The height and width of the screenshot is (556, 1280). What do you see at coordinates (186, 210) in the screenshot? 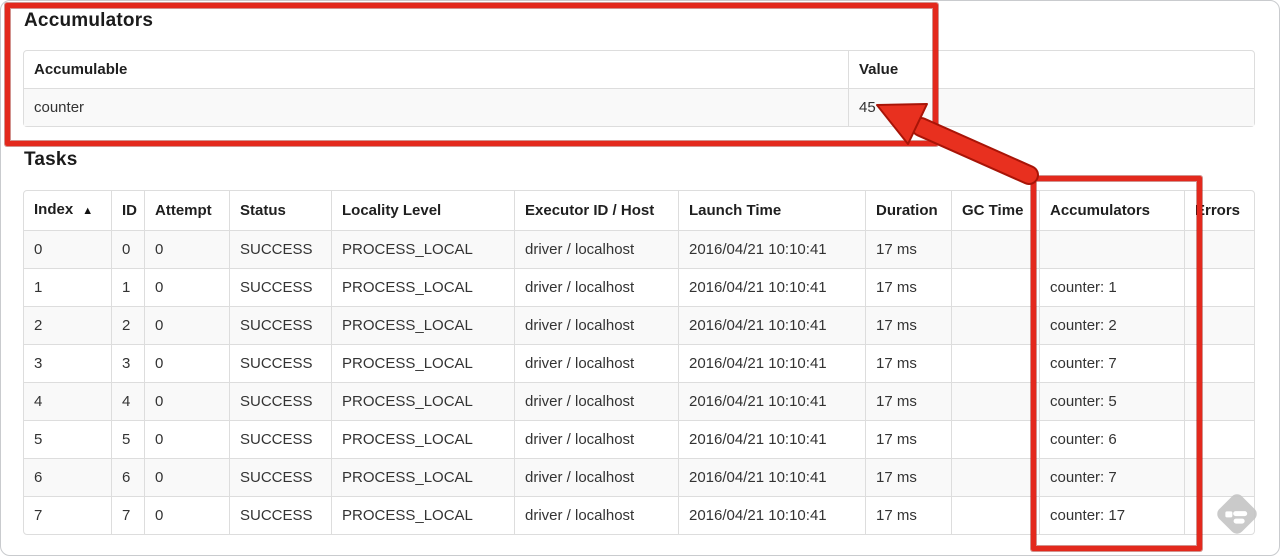
I see `column-header-attempt: Attempt` at bounding box center [186, 210].